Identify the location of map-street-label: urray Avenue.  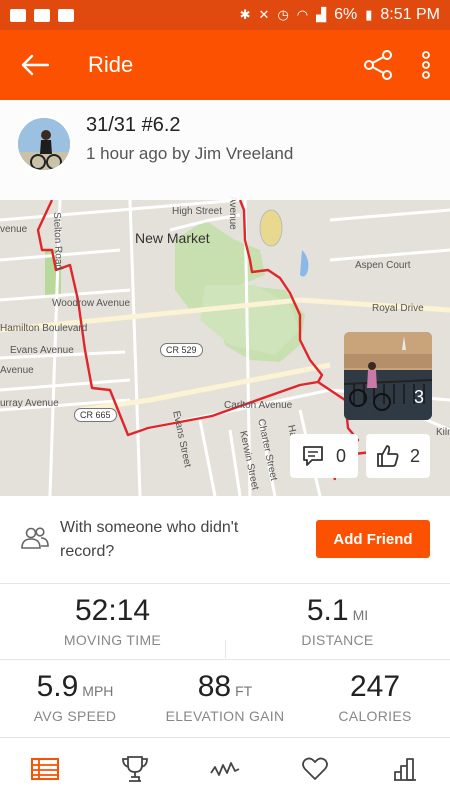
(29, 403).